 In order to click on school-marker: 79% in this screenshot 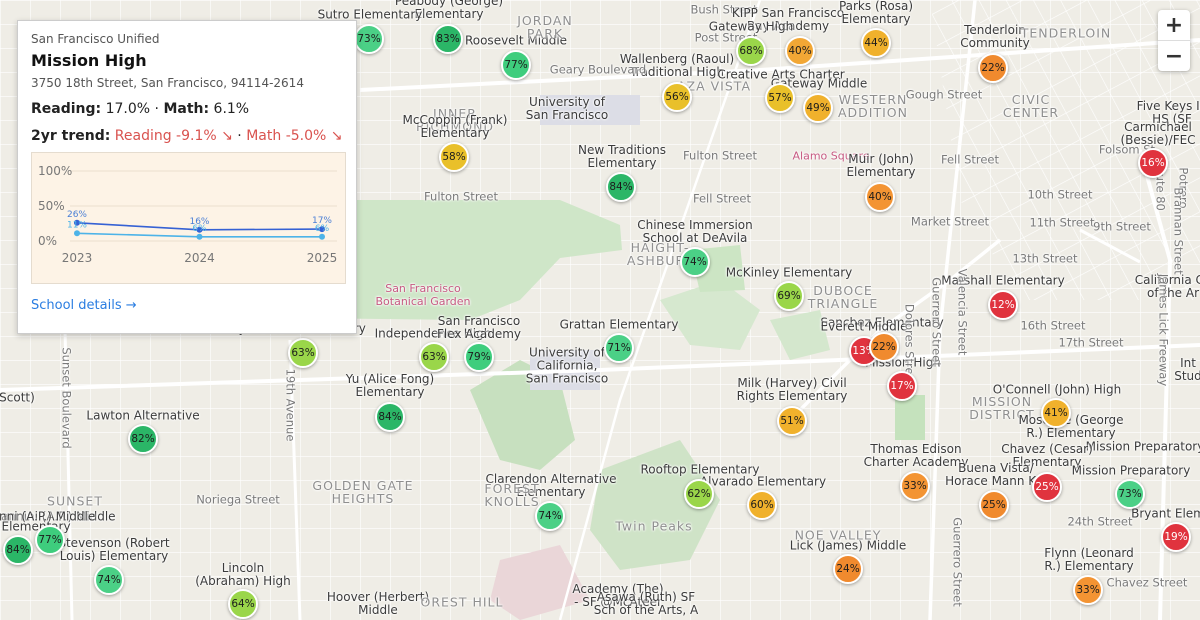, I will do `click(479, 357)`.